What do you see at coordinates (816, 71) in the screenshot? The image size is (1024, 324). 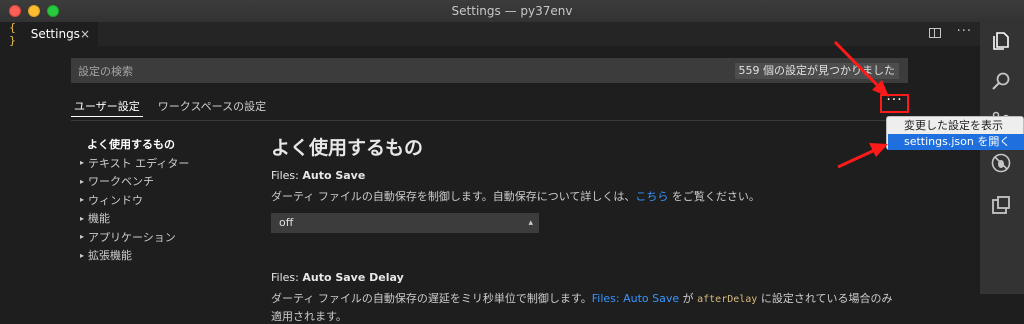 I see `result-count-badge: 559 個の設定が見つかりました` at bounding box center [816, 71].